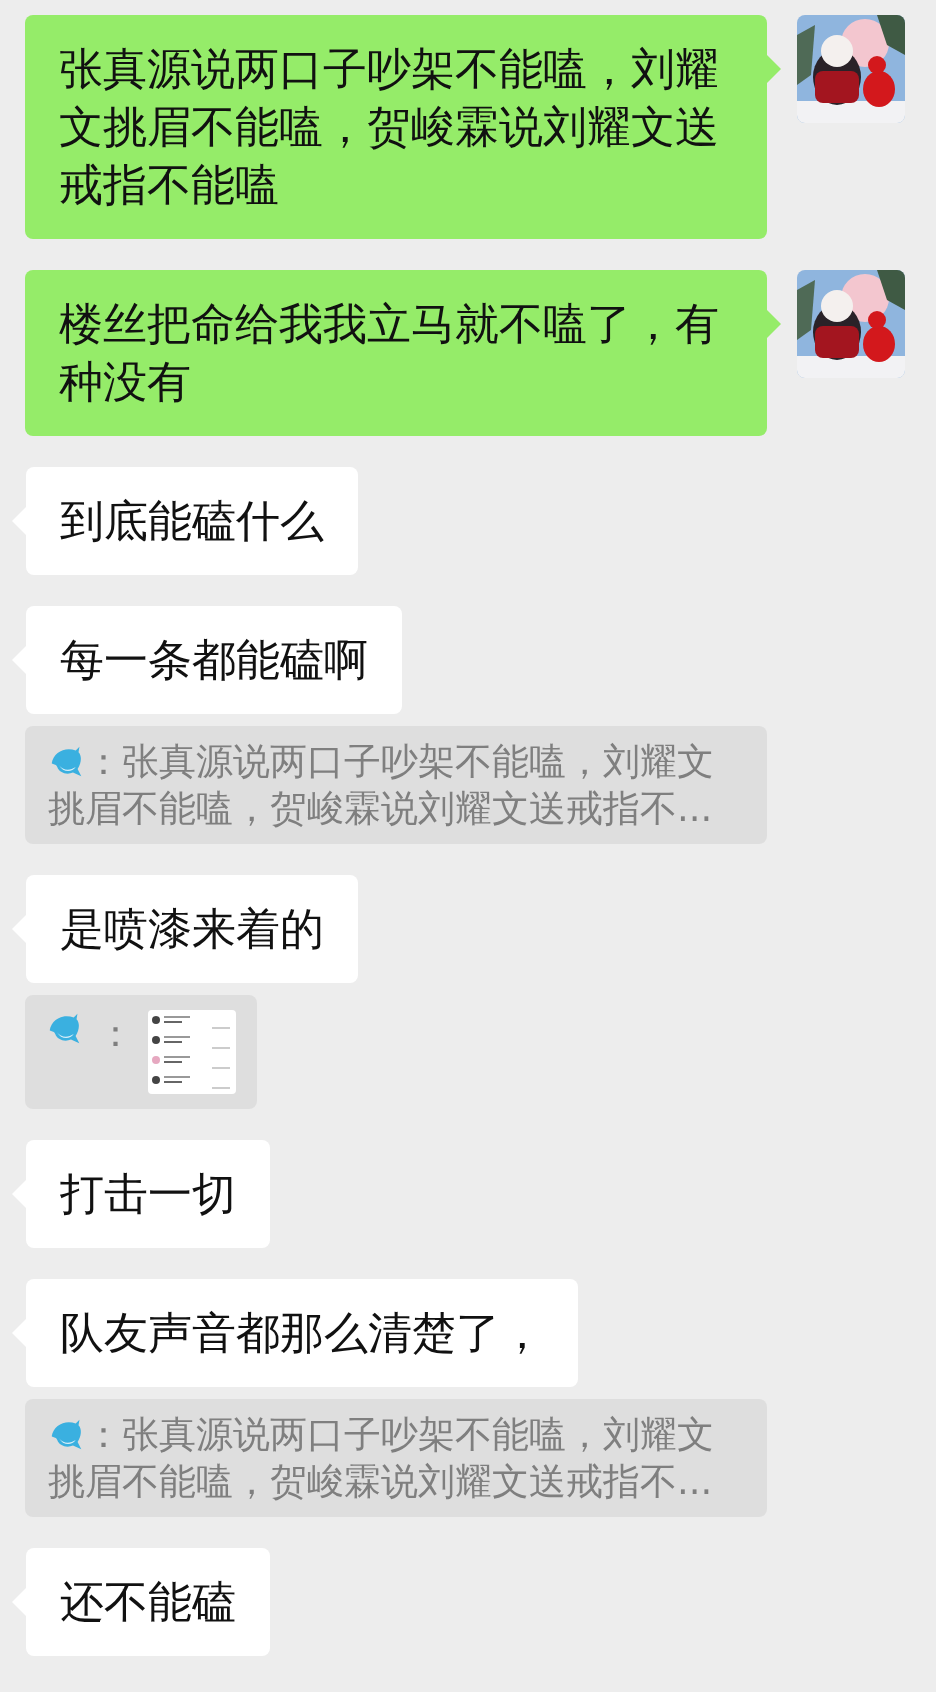 This screenshot has height=1692, width=936. Describe the element at coordinates (148, 1602) in the screenshot. I see `received-message-bubble: 还不能磕` at that location.